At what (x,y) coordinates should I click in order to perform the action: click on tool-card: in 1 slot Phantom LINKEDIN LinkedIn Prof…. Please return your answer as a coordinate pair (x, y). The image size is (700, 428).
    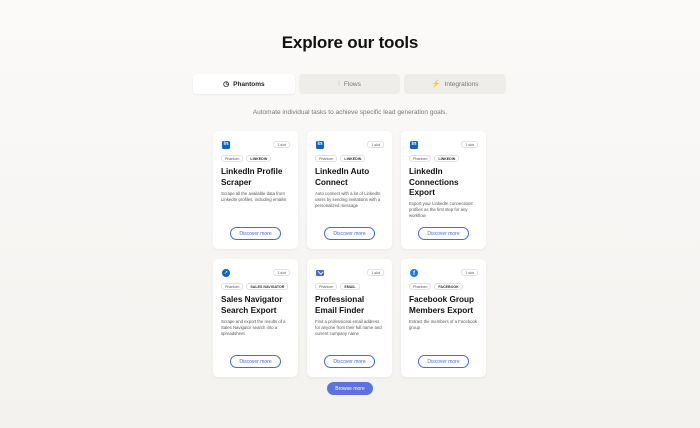
    Looking at the image, I should click on (255, 190).